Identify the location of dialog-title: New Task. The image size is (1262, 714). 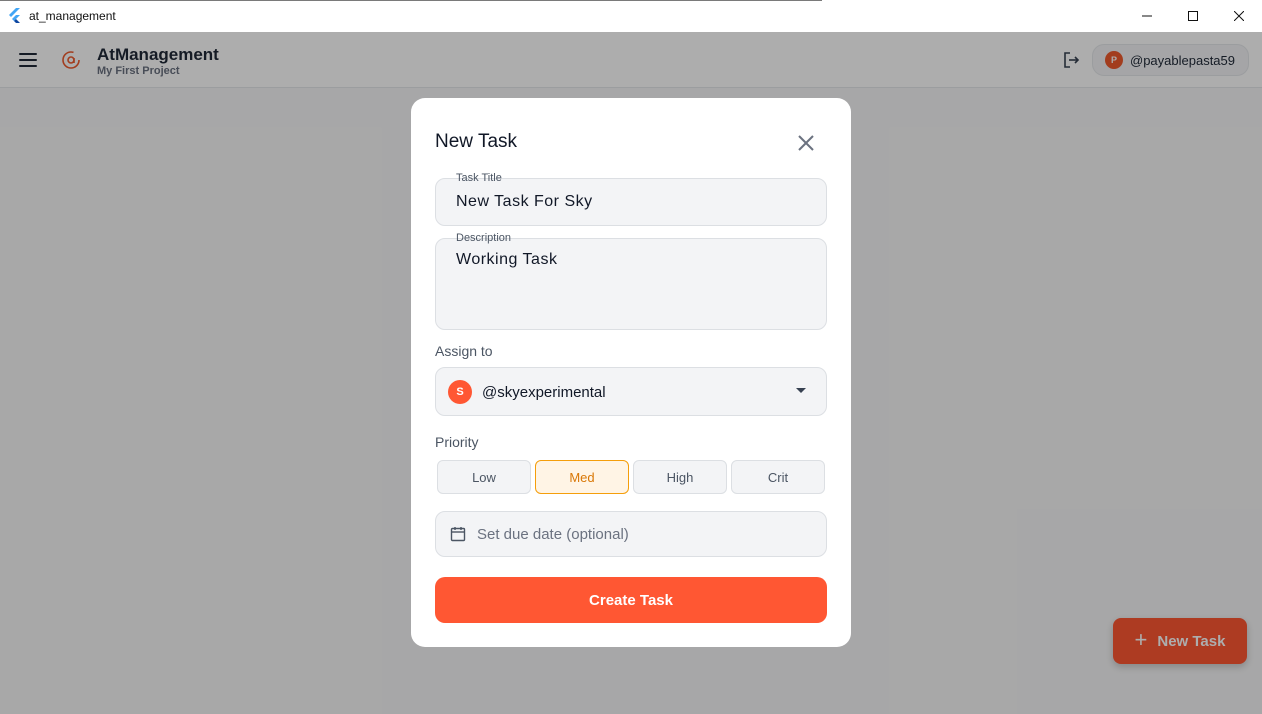
(476, 141).